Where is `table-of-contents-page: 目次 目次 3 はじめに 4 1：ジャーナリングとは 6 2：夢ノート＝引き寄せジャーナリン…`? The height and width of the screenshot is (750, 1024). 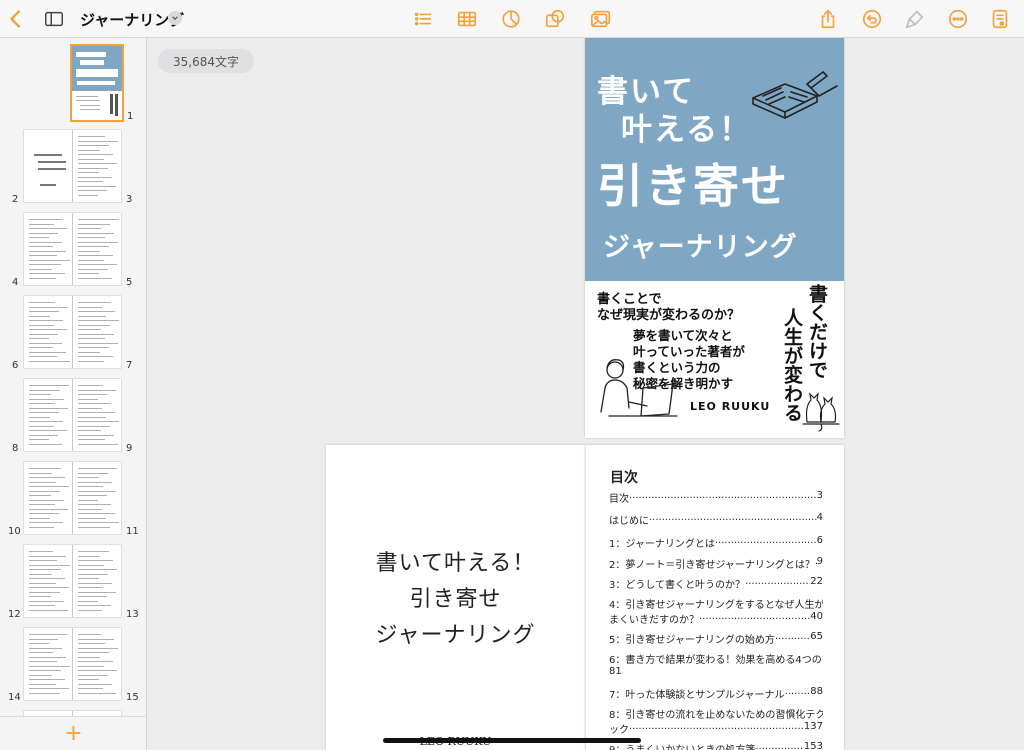 table-of-contents-page: 目次 目次 3 はじめに 4 1：ジャーナリングとは 6 2：夢ノート＝引き寄せジャーナリン… is located at coordinates (714, 597).